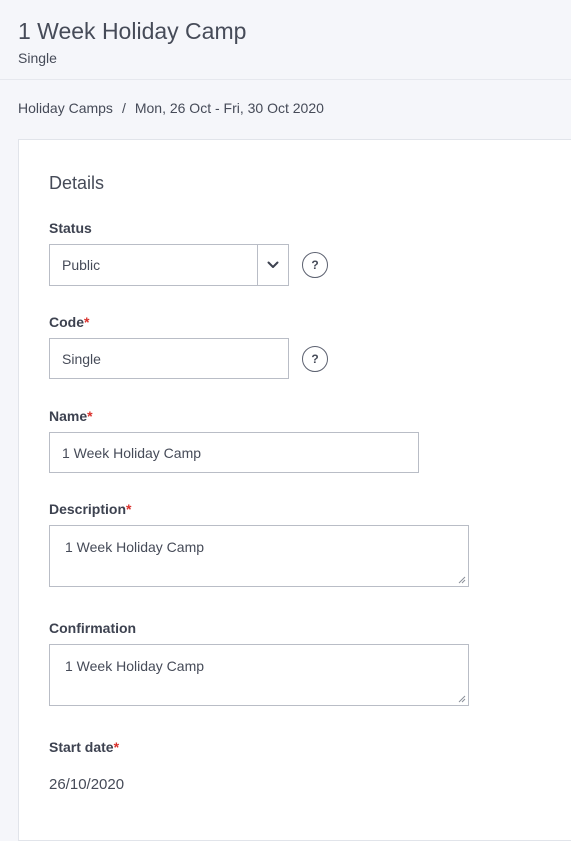  I want to click on status-value: Public, so click(81, 265).